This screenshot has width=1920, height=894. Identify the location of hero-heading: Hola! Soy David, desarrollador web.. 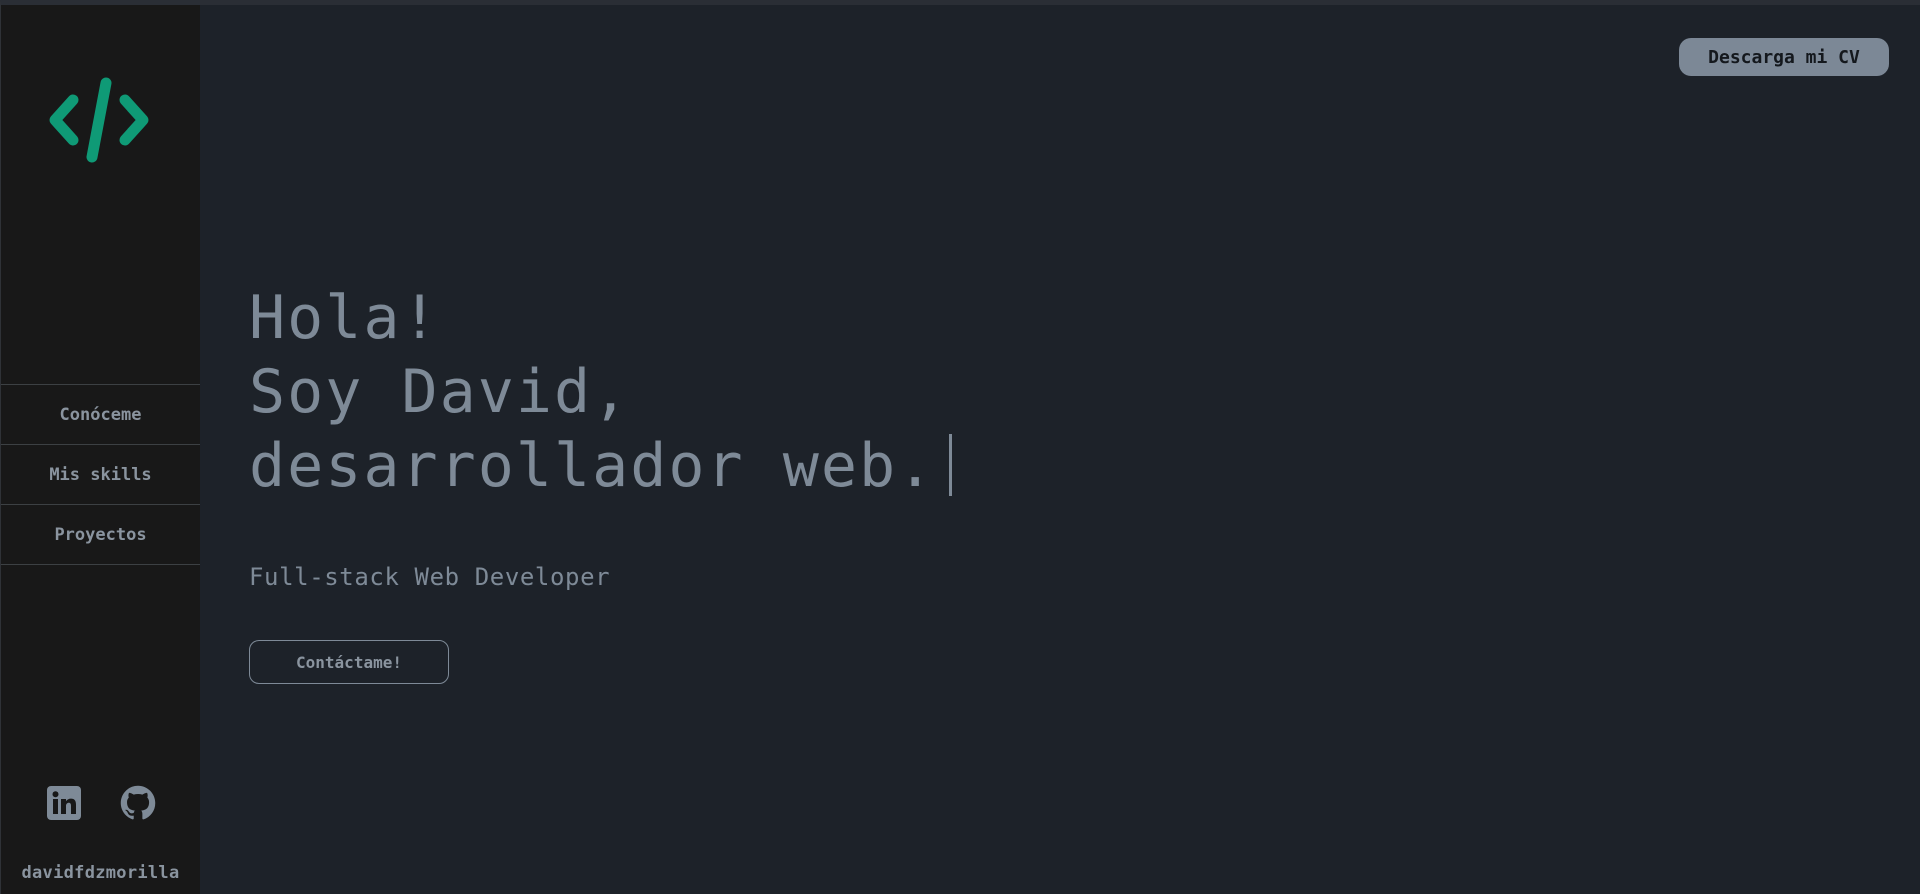
(601, 392).